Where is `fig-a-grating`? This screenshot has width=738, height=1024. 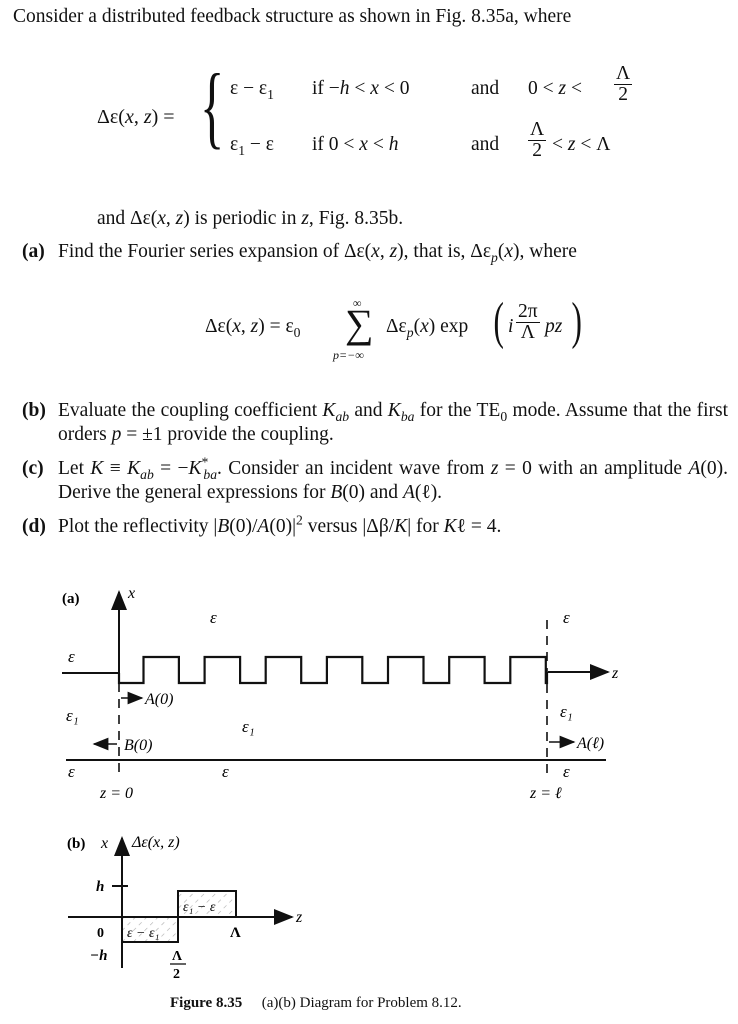 fig-a-grating is located at coordinates (333, 670).